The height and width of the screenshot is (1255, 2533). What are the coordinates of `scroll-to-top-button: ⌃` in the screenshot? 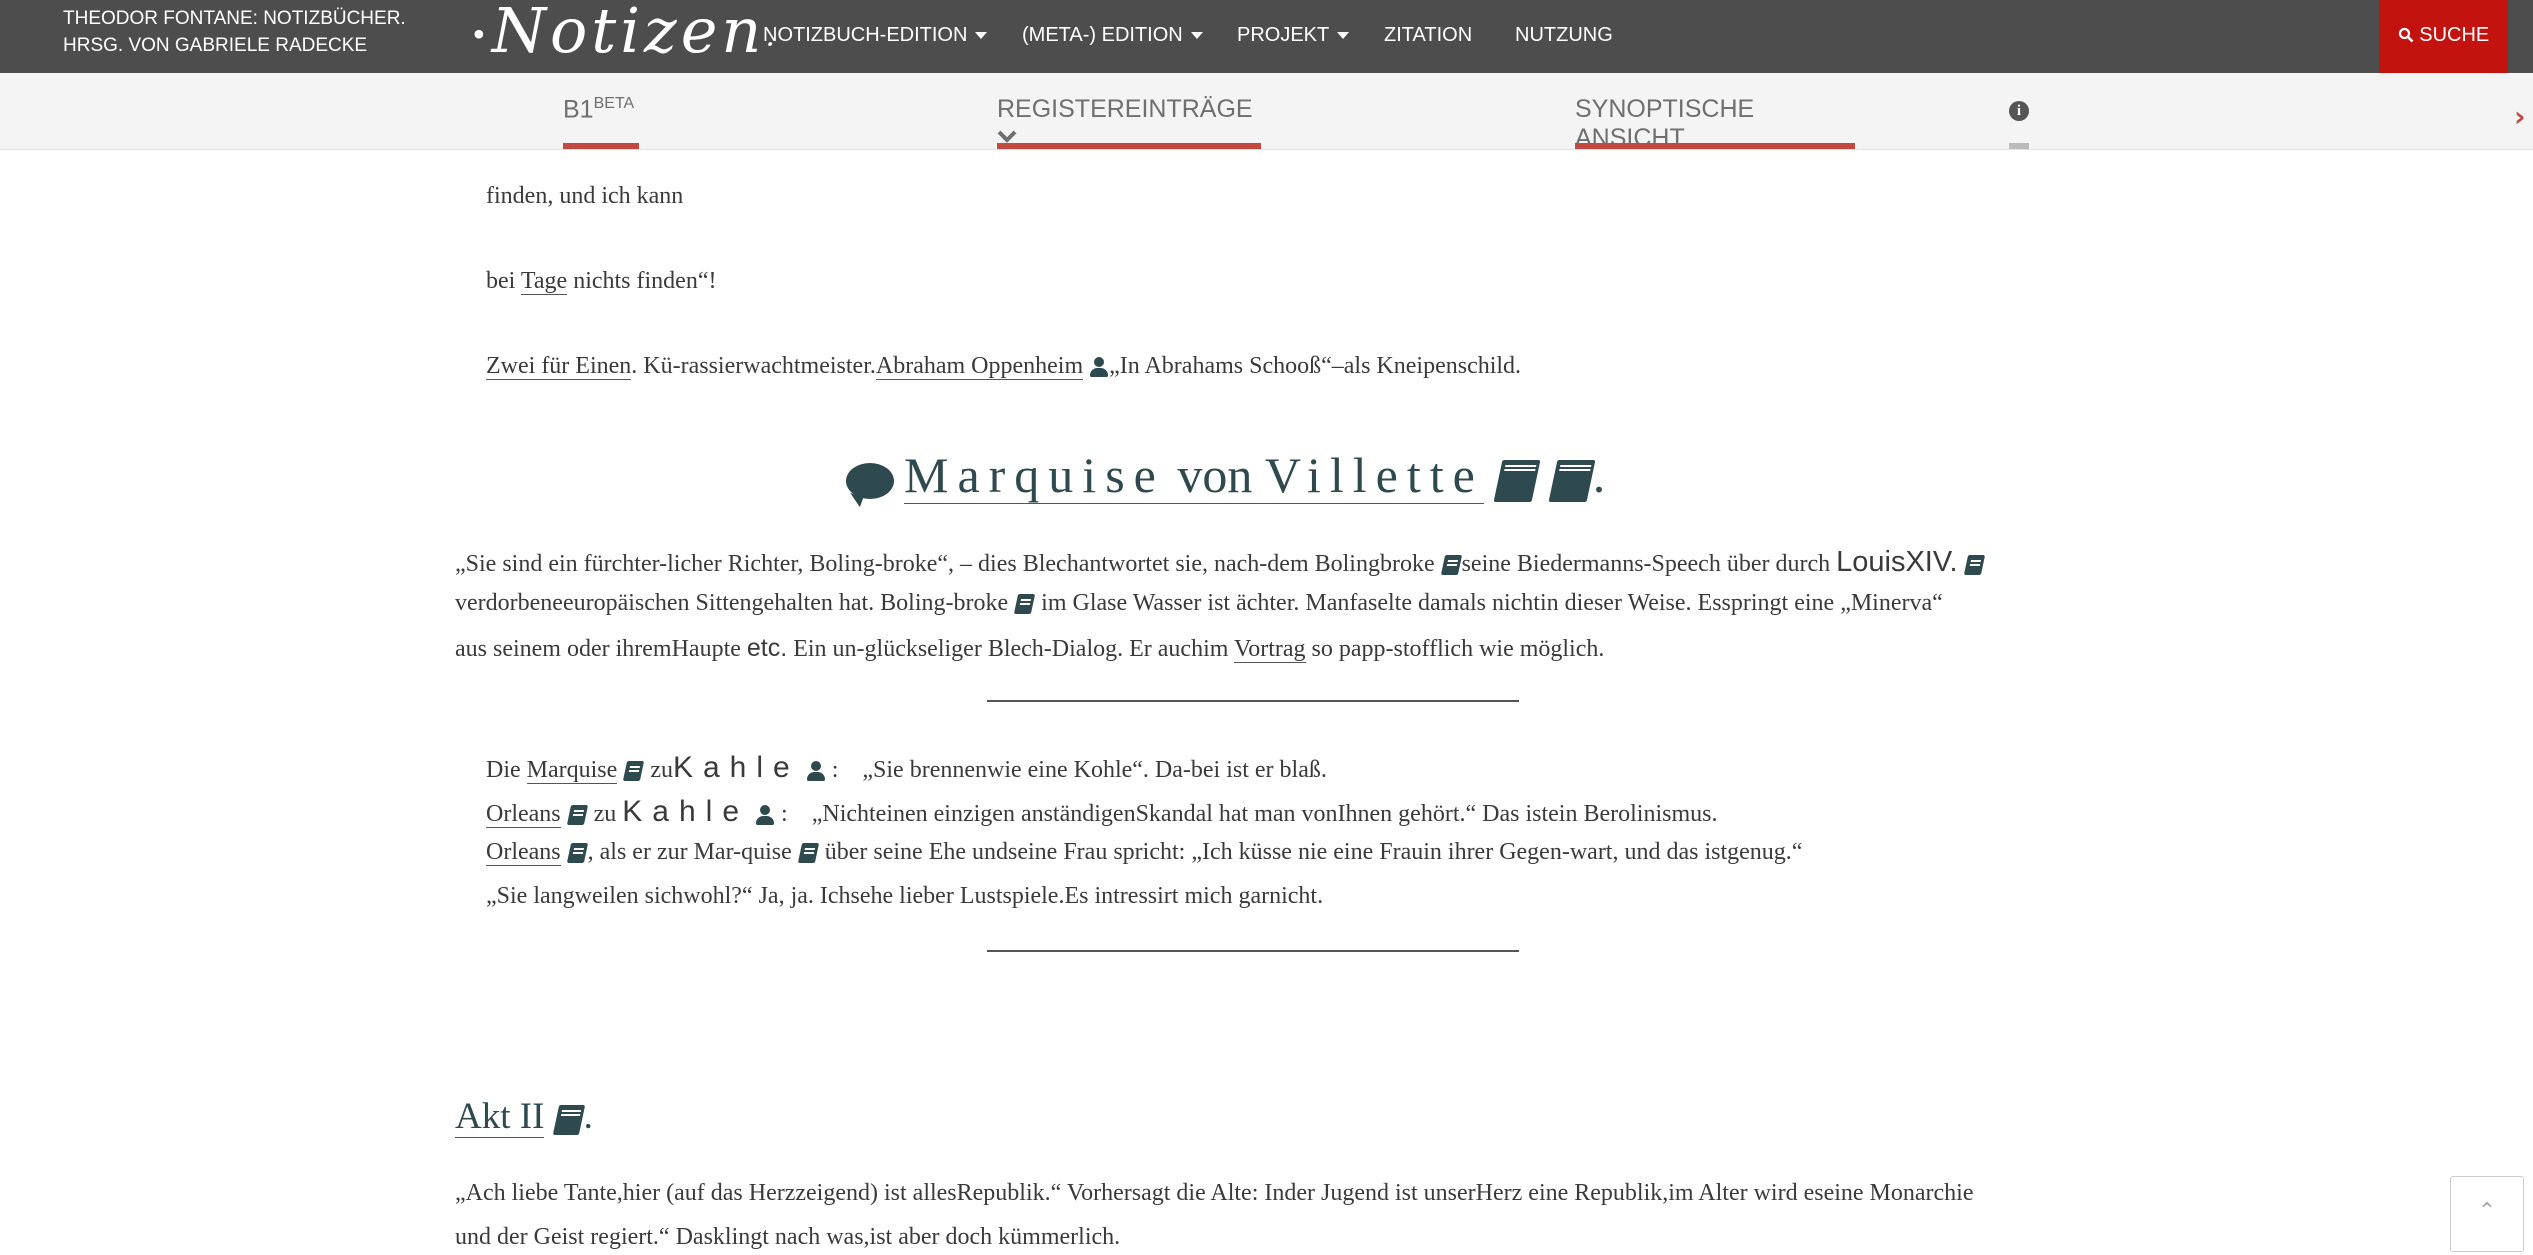 It's located at (2487, 1214).